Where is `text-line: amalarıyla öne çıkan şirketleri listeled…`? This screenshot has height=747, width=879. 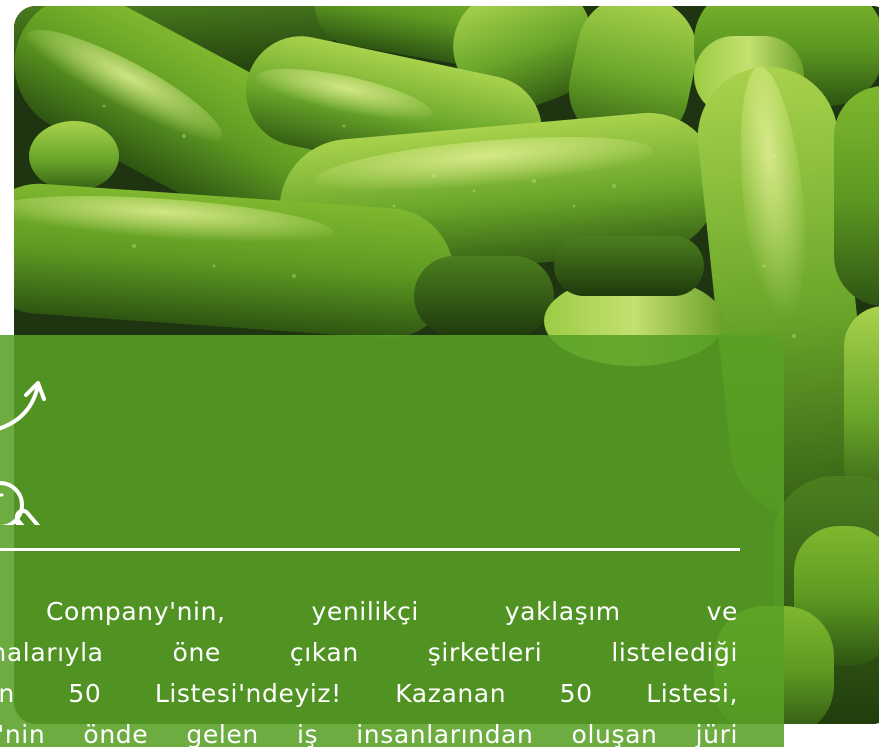 text-line: amalarıyla öne çıkan şirketleri listeled… is located at coordinates (369, 652).